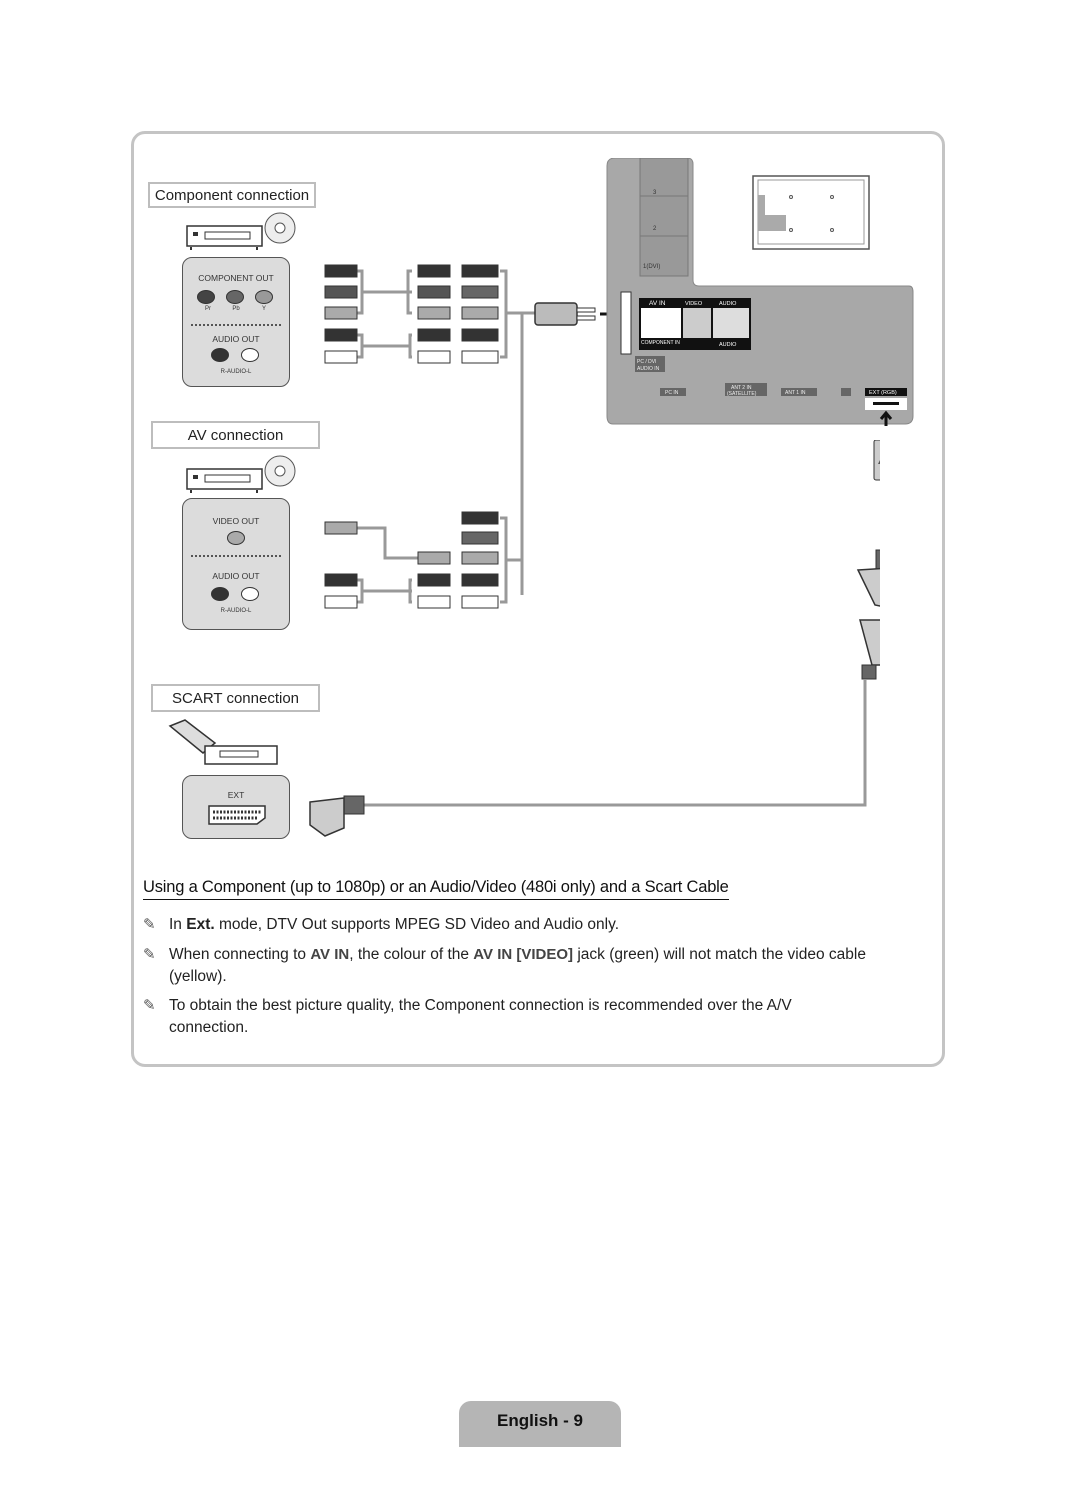 The image size is (1080, 1494). What do you see at coordinates (540, 1424) in the screenshot?
I see `page-footer: English - 9` at bounding box center [540, 1424].